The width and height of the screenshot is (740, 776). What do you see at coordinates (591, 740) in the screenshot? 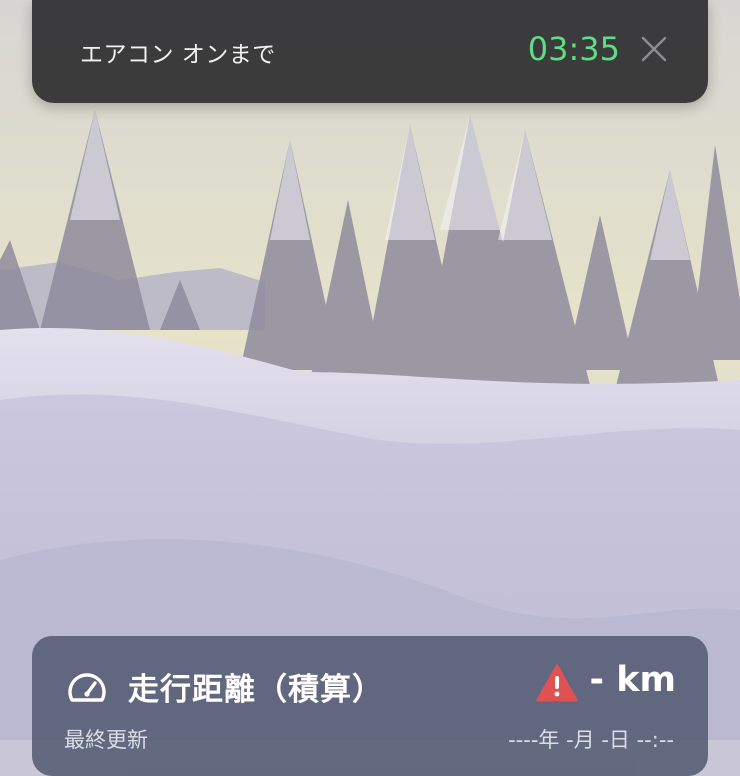
I see `last-updated-value: ----年 -月 -日 --:--` at bounding box center [591, 740].